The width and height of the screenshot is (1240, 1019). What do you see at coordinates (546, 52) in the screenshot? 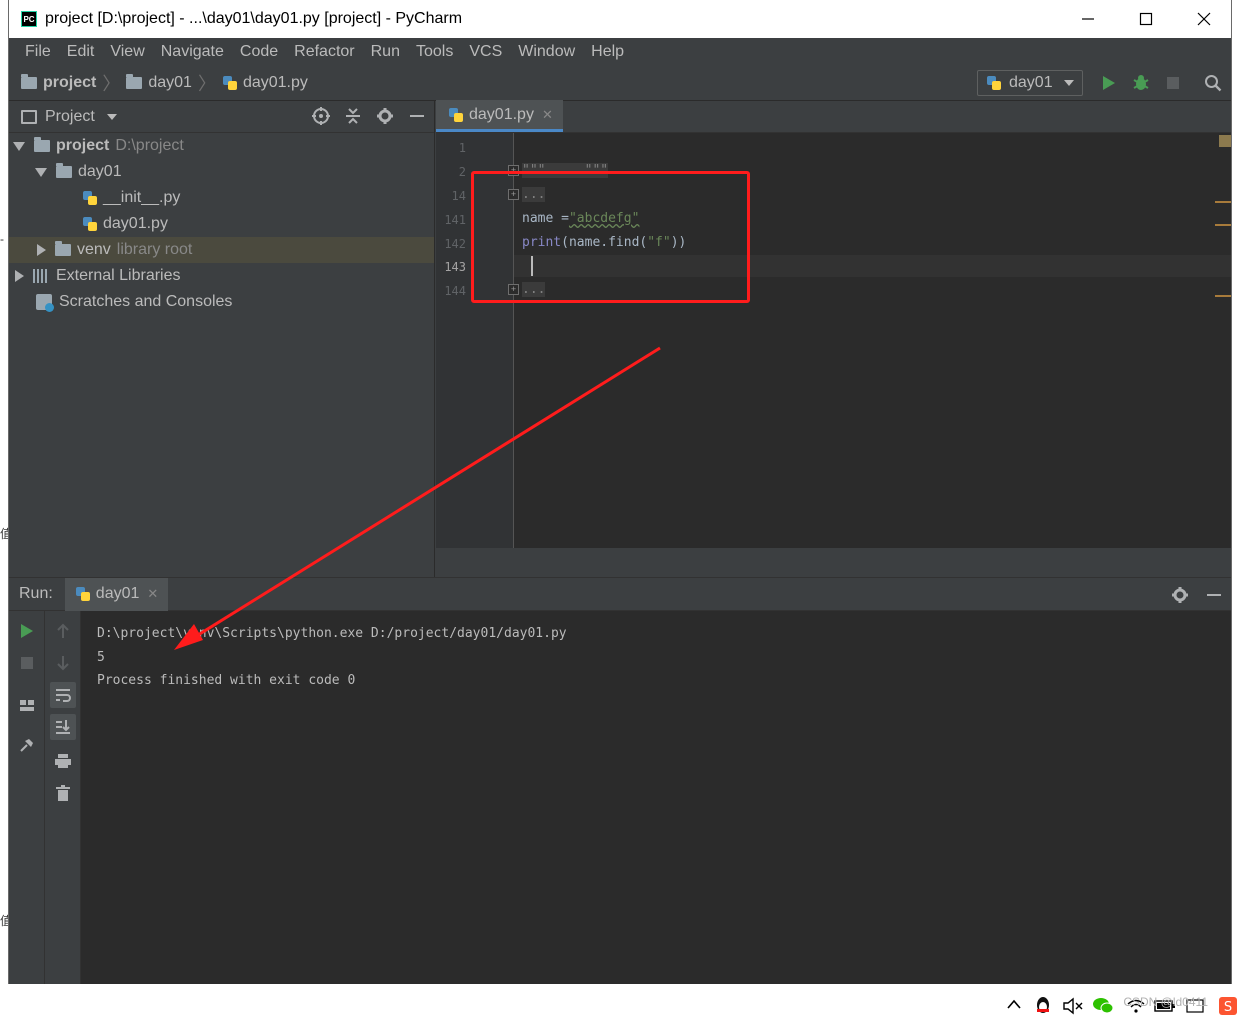
I see `menu-window: Window` at bounding box center [546, 52].